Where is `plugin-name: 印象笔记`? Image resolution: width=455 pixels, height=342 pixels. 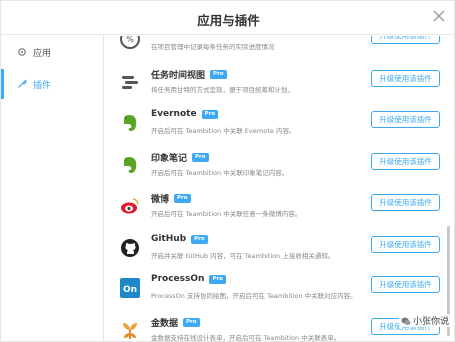 plugin-name: 印象笔记 is located at coordinates (169, 159).